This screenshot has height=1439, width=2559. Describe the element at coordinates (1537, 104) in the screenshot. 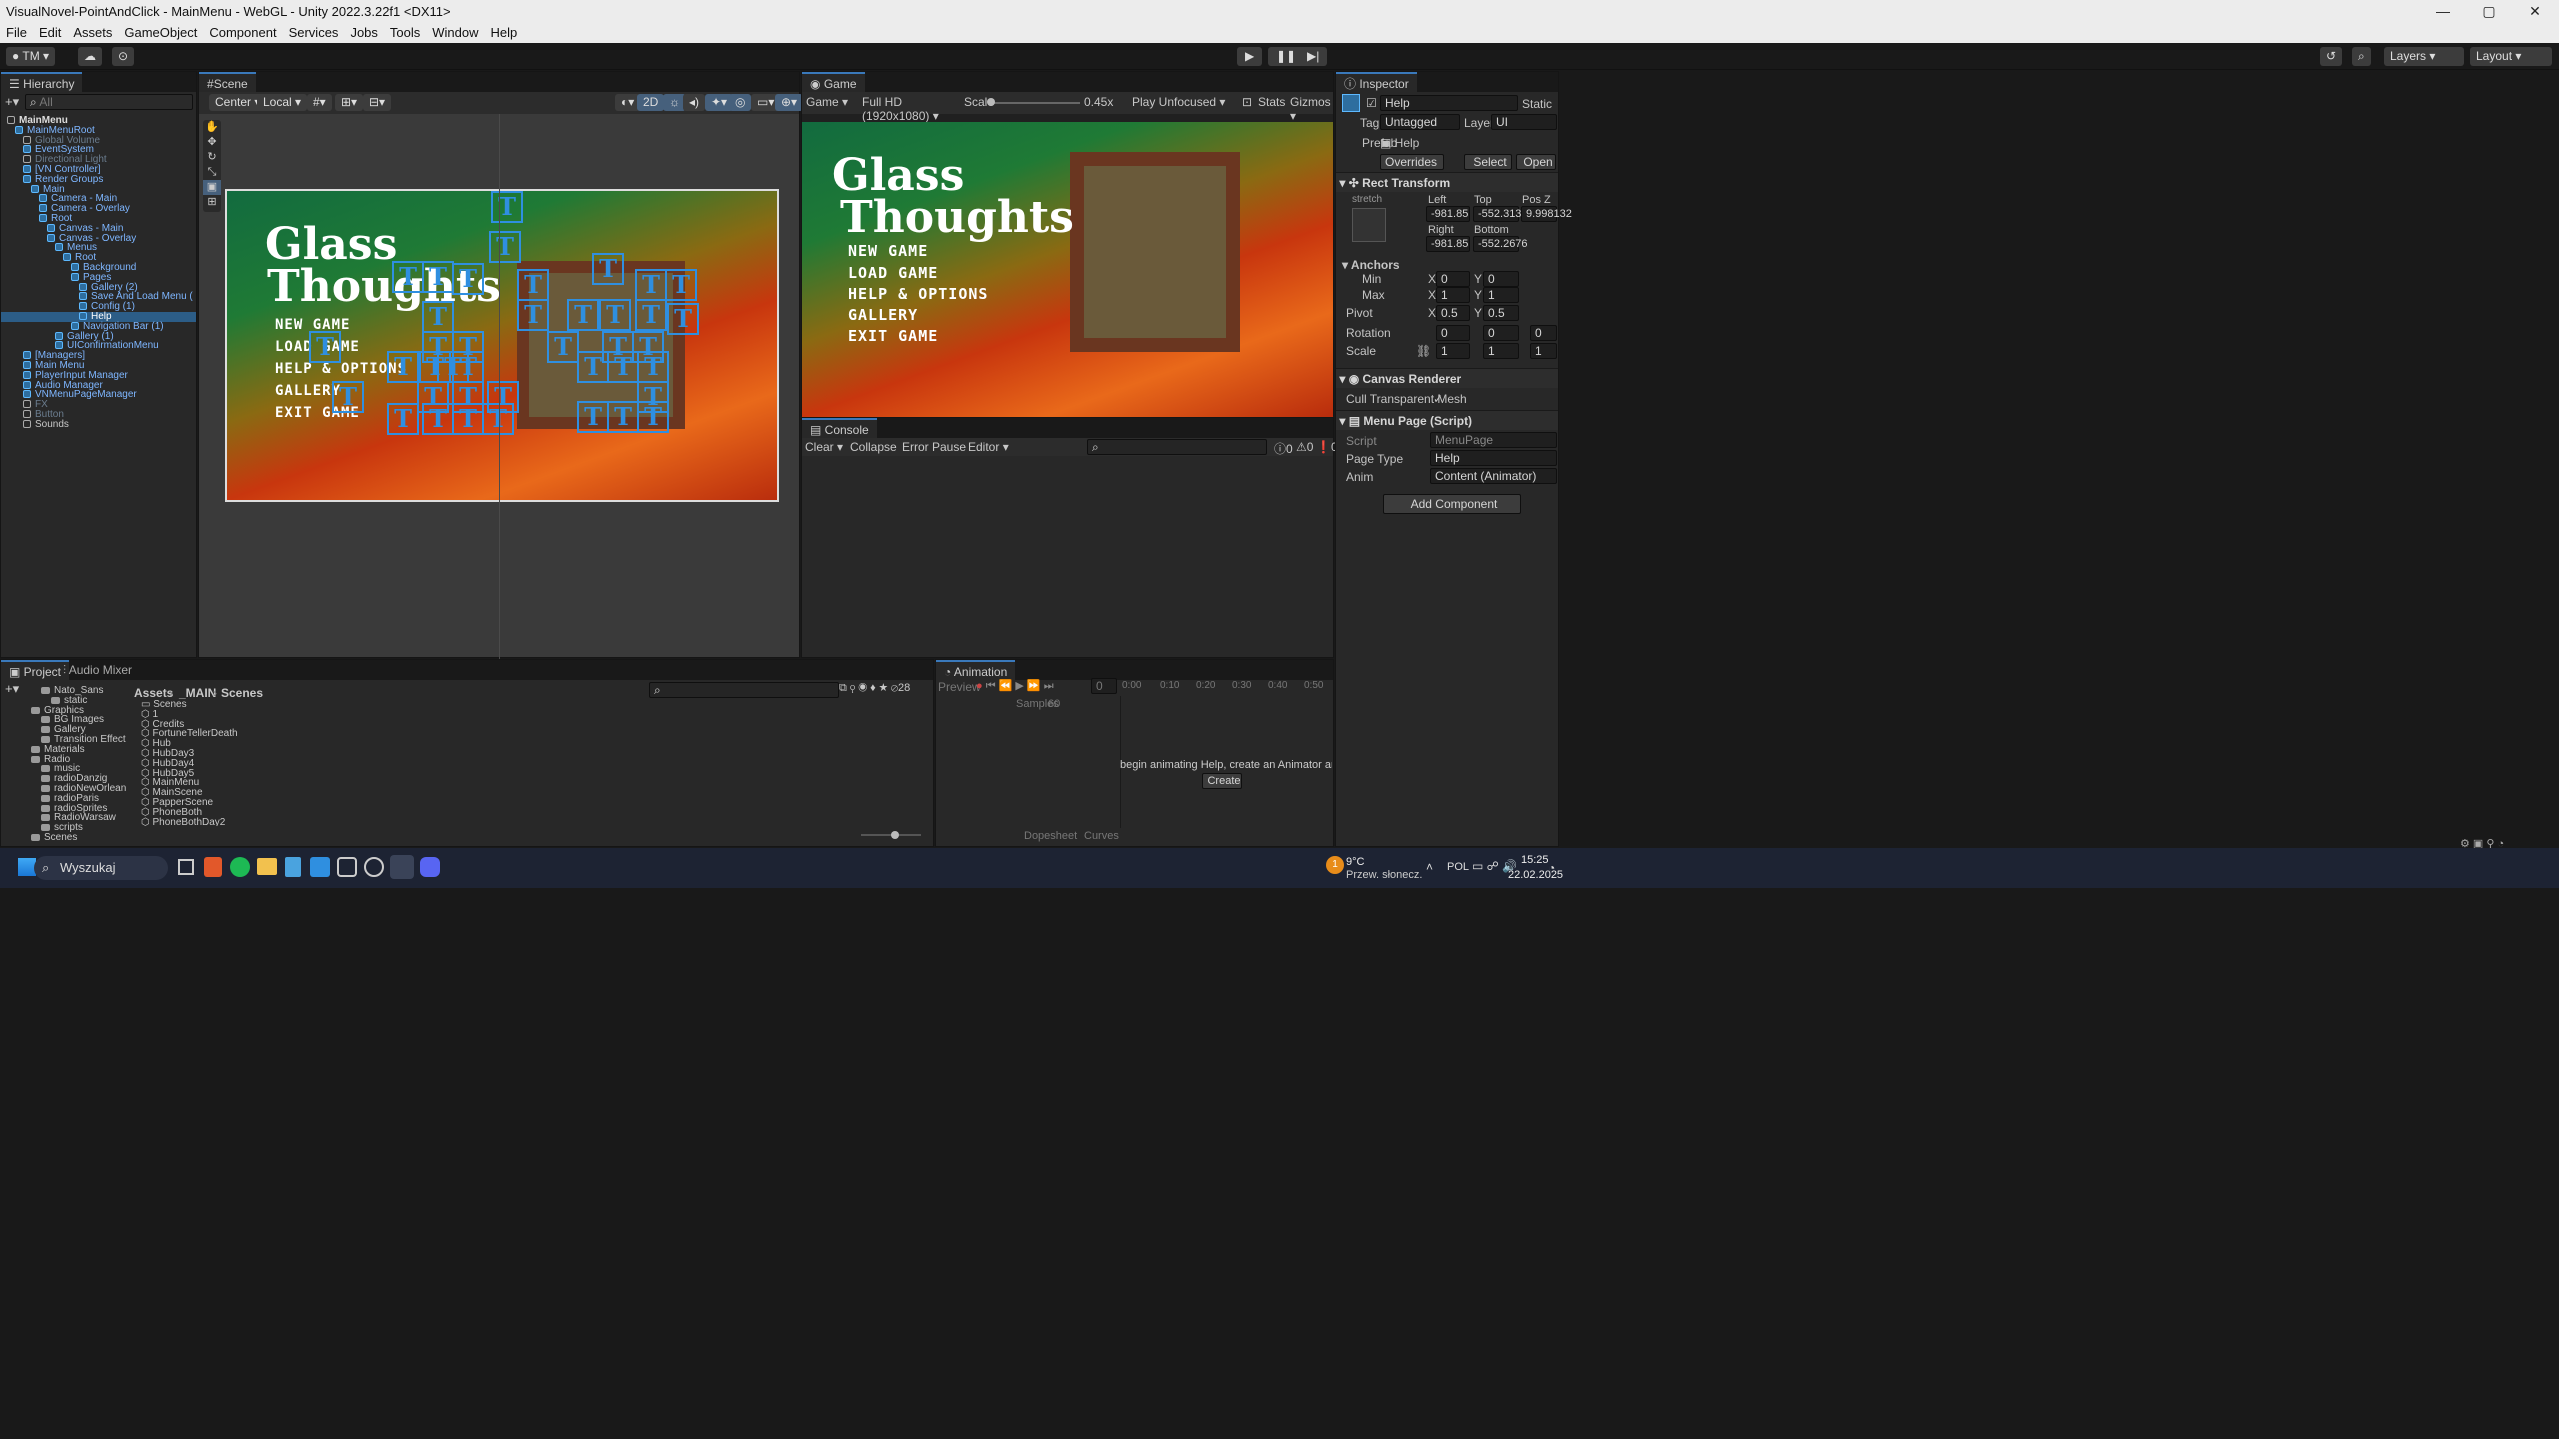

I see `static-toggle: Static` at that location.